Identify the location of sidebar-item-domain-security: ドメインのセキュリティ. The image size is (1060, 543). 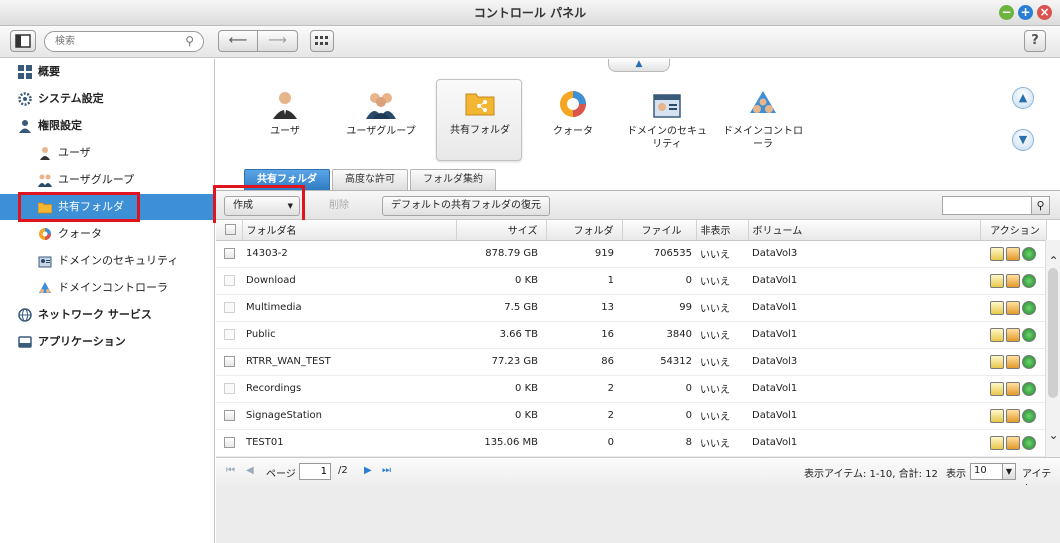
(107, 261).